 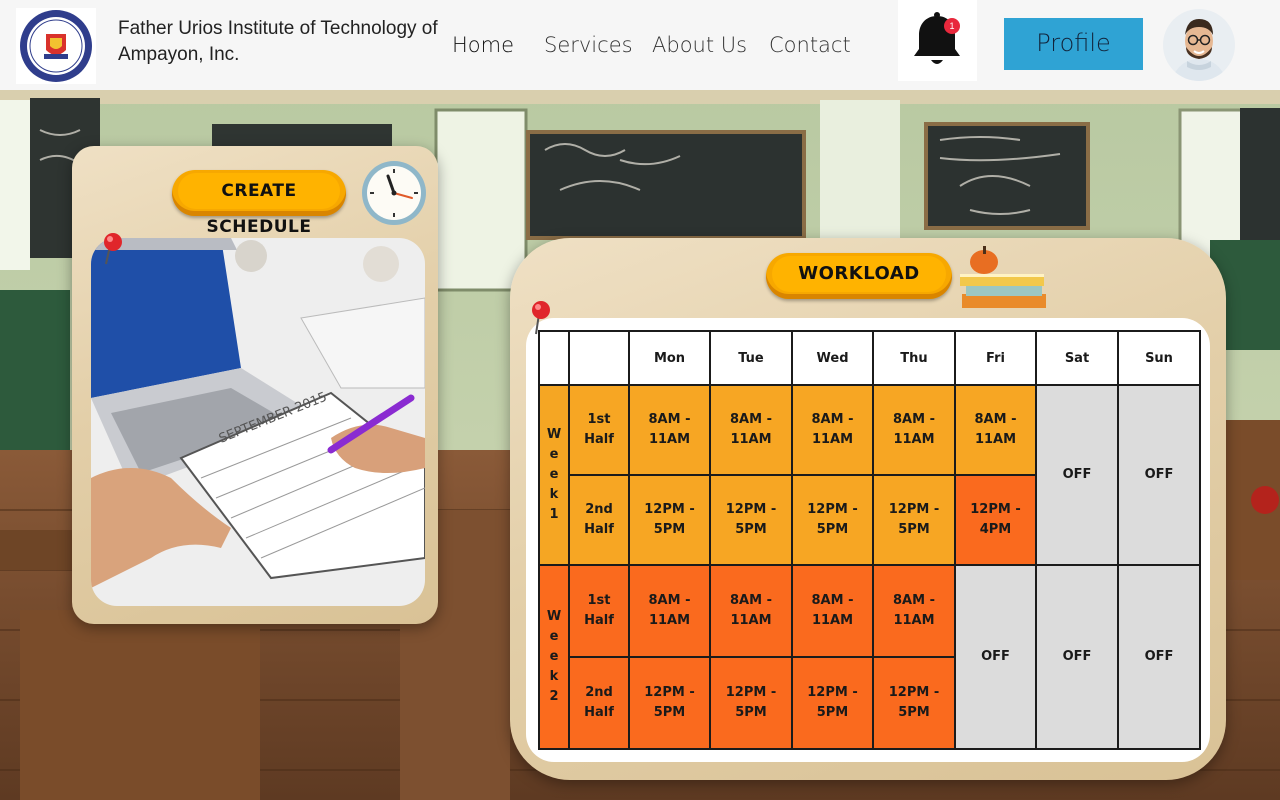 I want to click on bell-icon, so click(x=937, y=38).